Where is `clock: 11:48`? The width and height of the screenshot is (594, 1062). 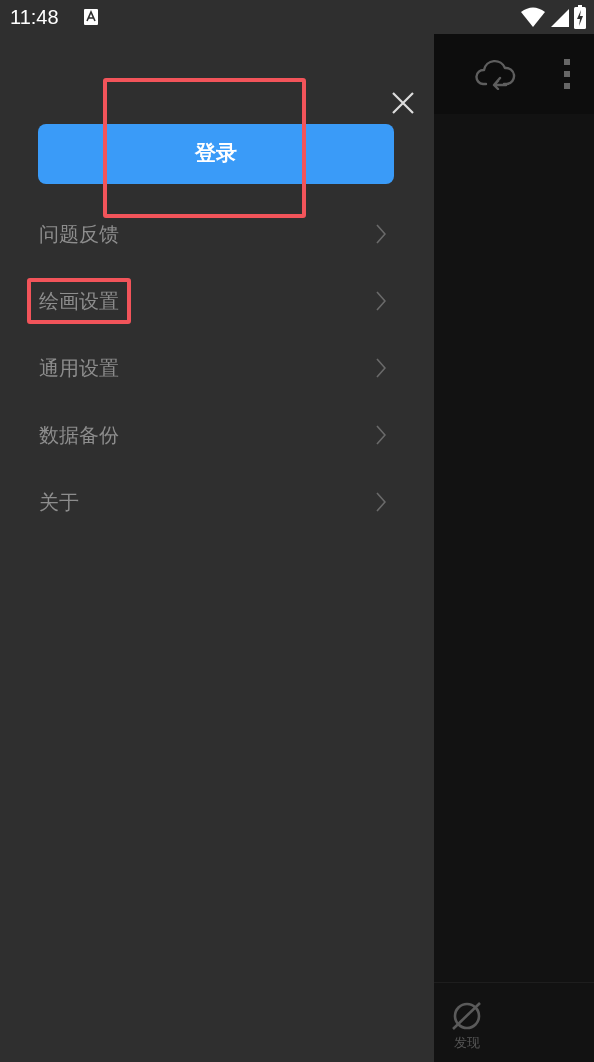
clock: 11:48 is located at coordinates (34, 17).